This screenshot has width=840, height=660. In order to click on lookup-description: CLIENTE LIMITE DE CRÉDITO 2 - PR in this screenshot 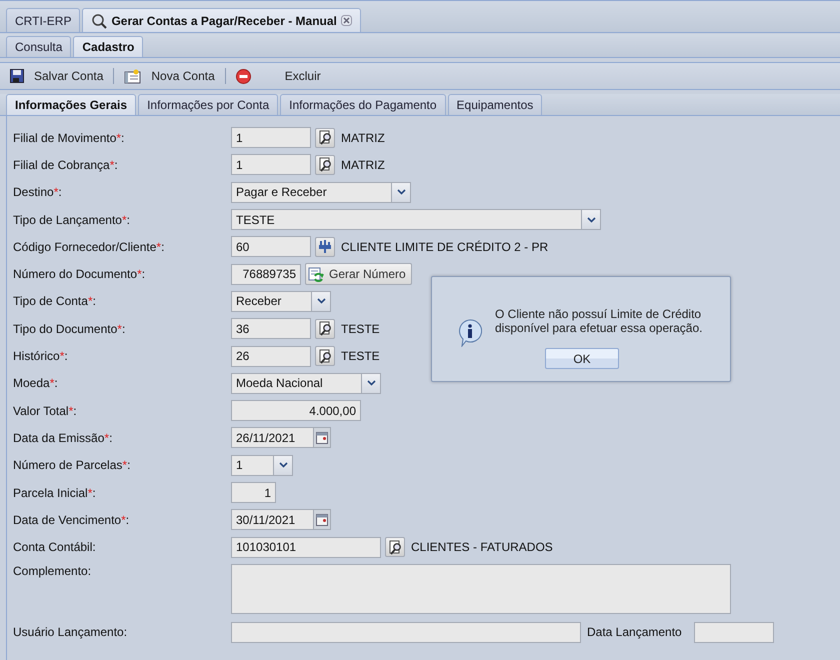, I will do `click(444, 247)`.